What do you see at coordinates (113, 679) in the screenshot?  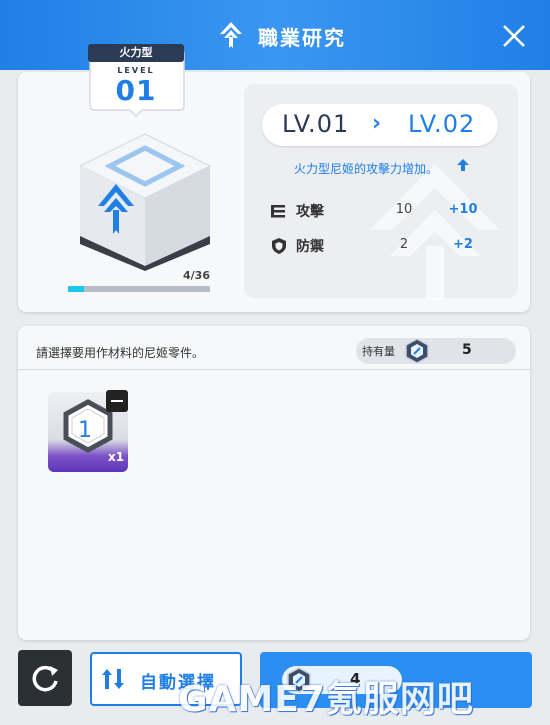 I see `sort-arrows-icon` at bounding box center [113, 679].